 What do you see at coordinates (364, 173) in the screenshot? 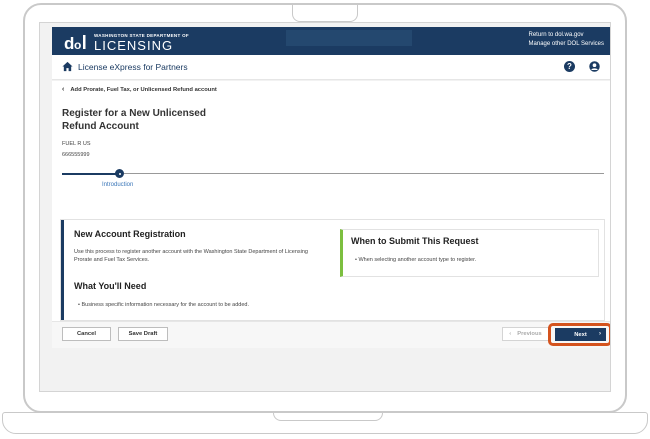
I see `stepper-track-line` at bounding box center [364, 173].